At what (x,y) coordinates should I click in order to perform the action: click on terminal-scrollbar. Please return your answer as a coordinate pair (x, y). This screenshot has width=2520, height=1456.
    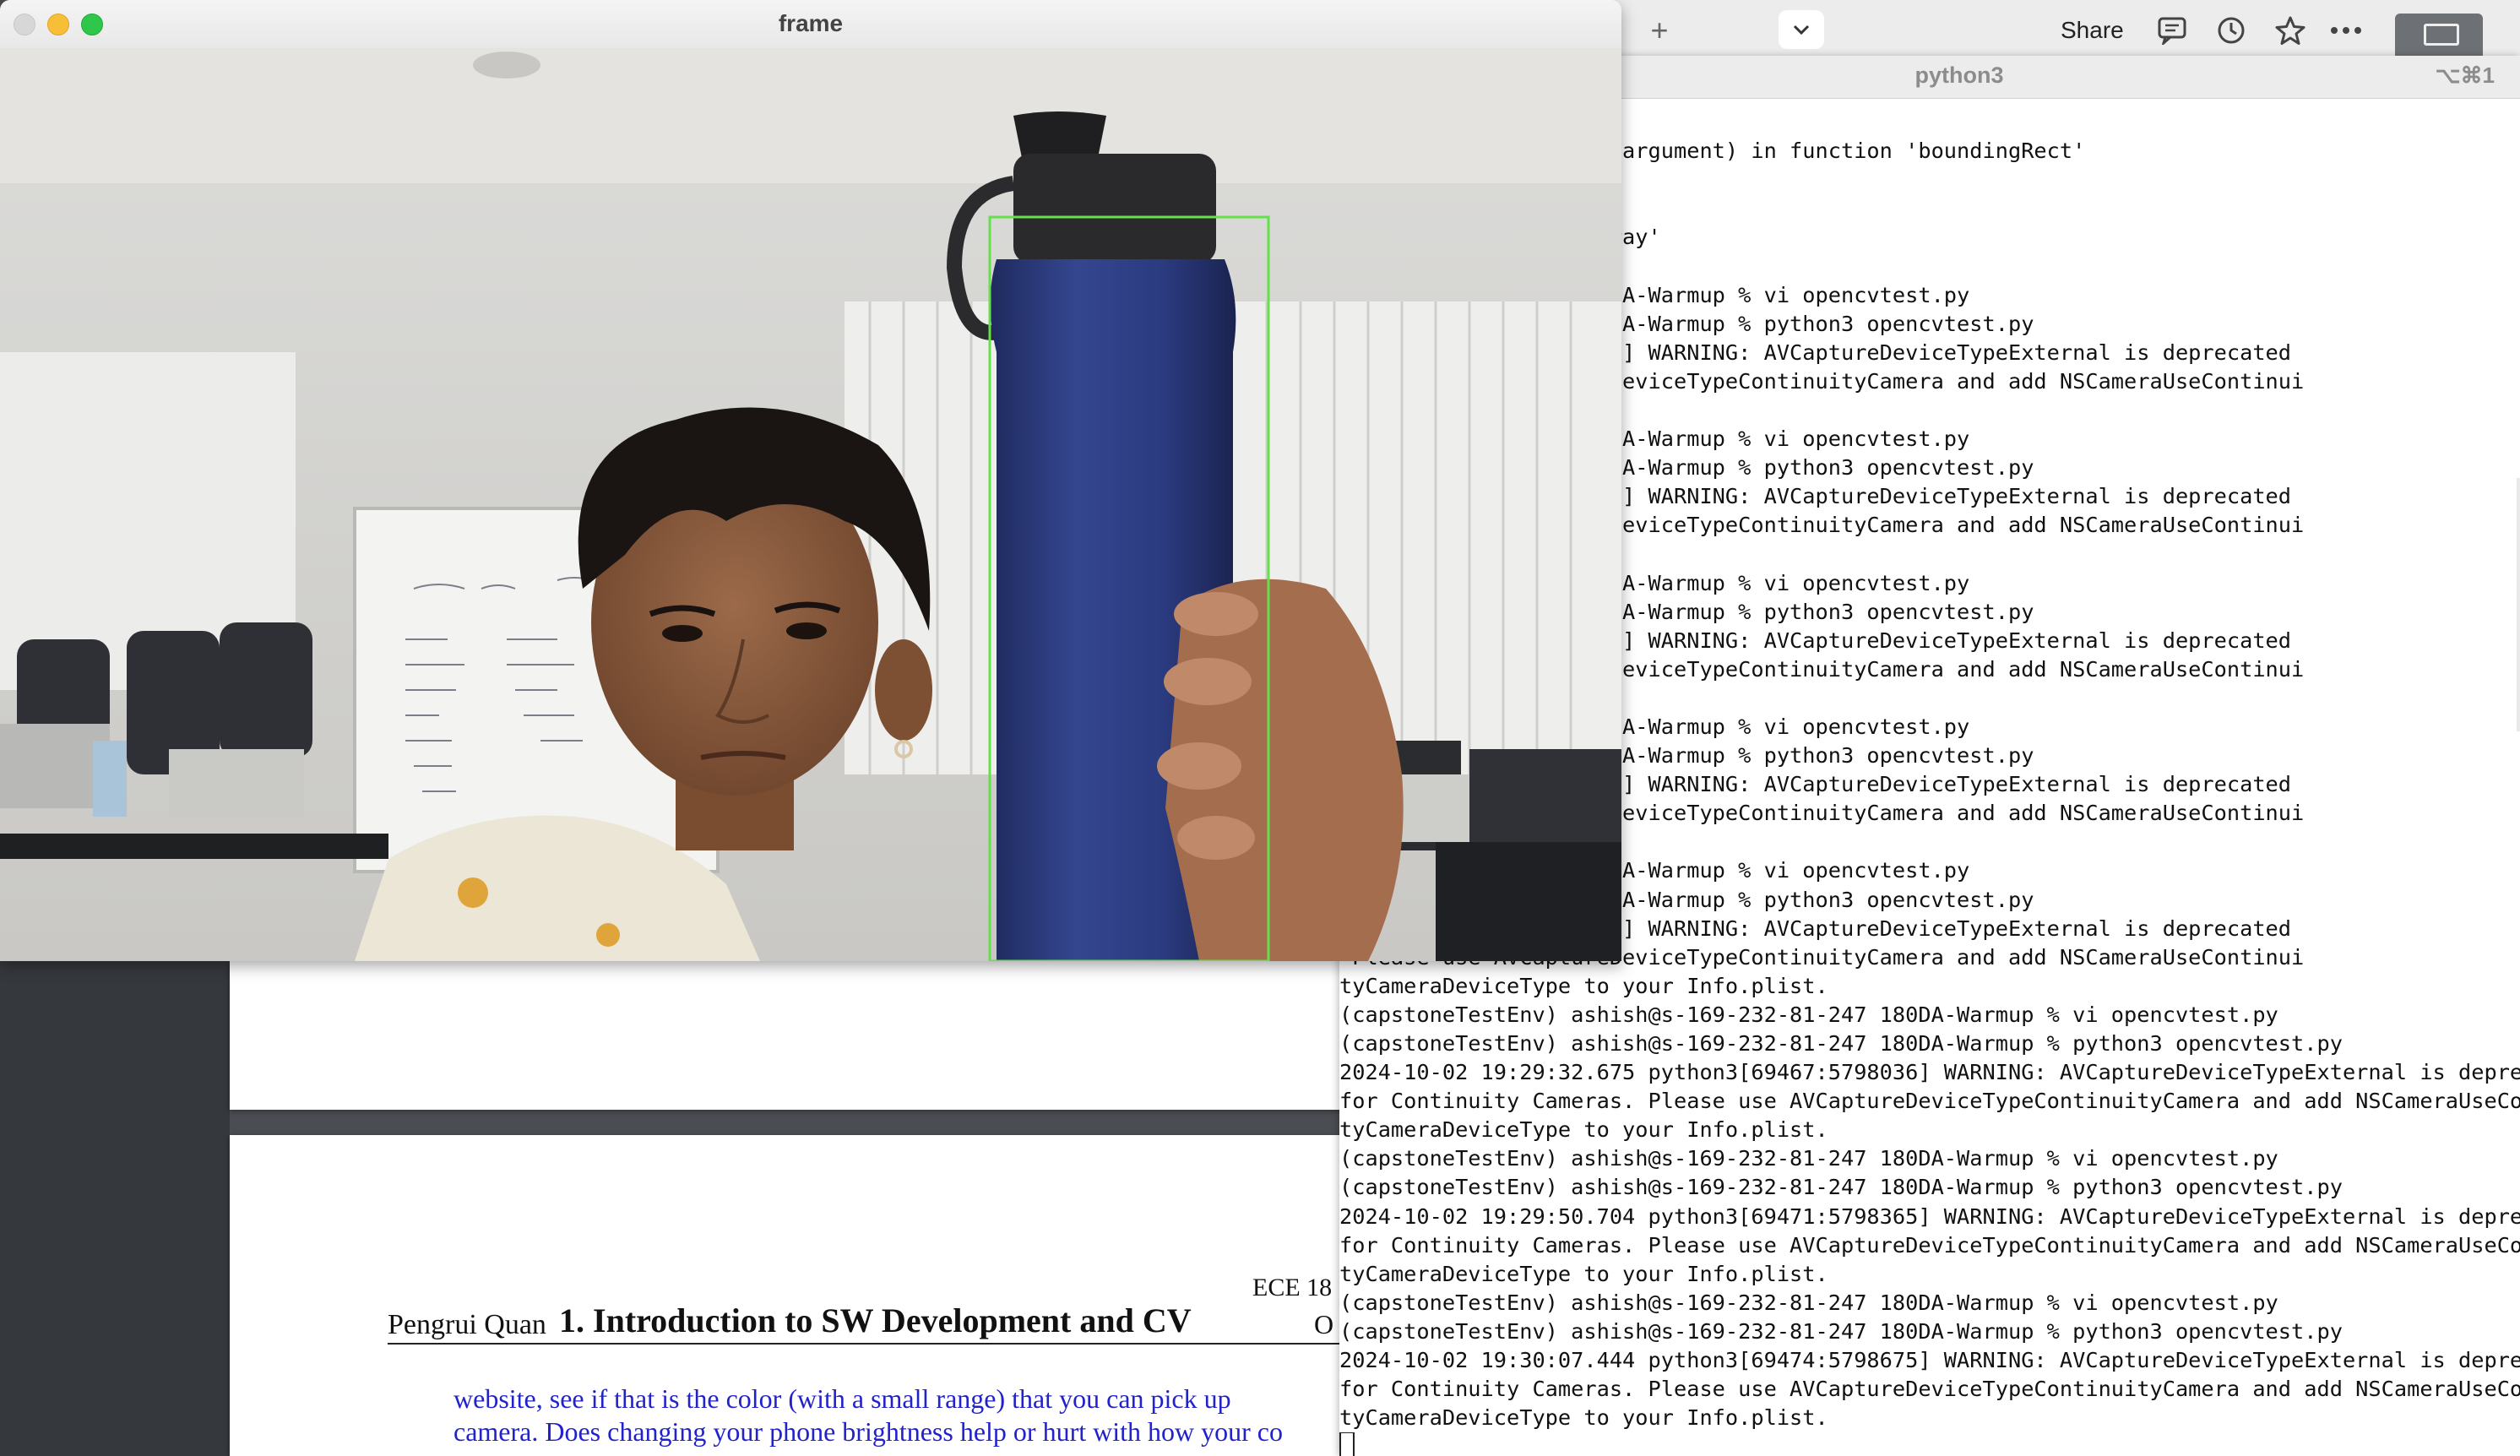
    Looking at the image, I should click on (2518, 604).